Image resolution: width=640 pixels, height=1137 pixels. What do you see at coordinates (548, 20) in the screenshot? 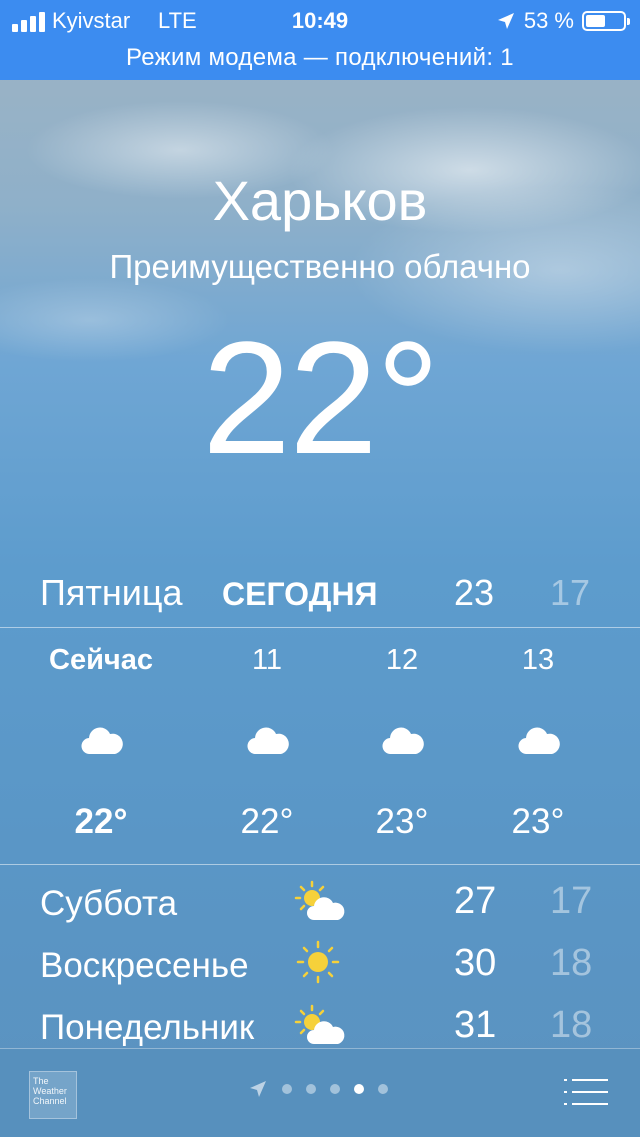
I see `battery-percent: 53 %` at bounding box center [548, 20].